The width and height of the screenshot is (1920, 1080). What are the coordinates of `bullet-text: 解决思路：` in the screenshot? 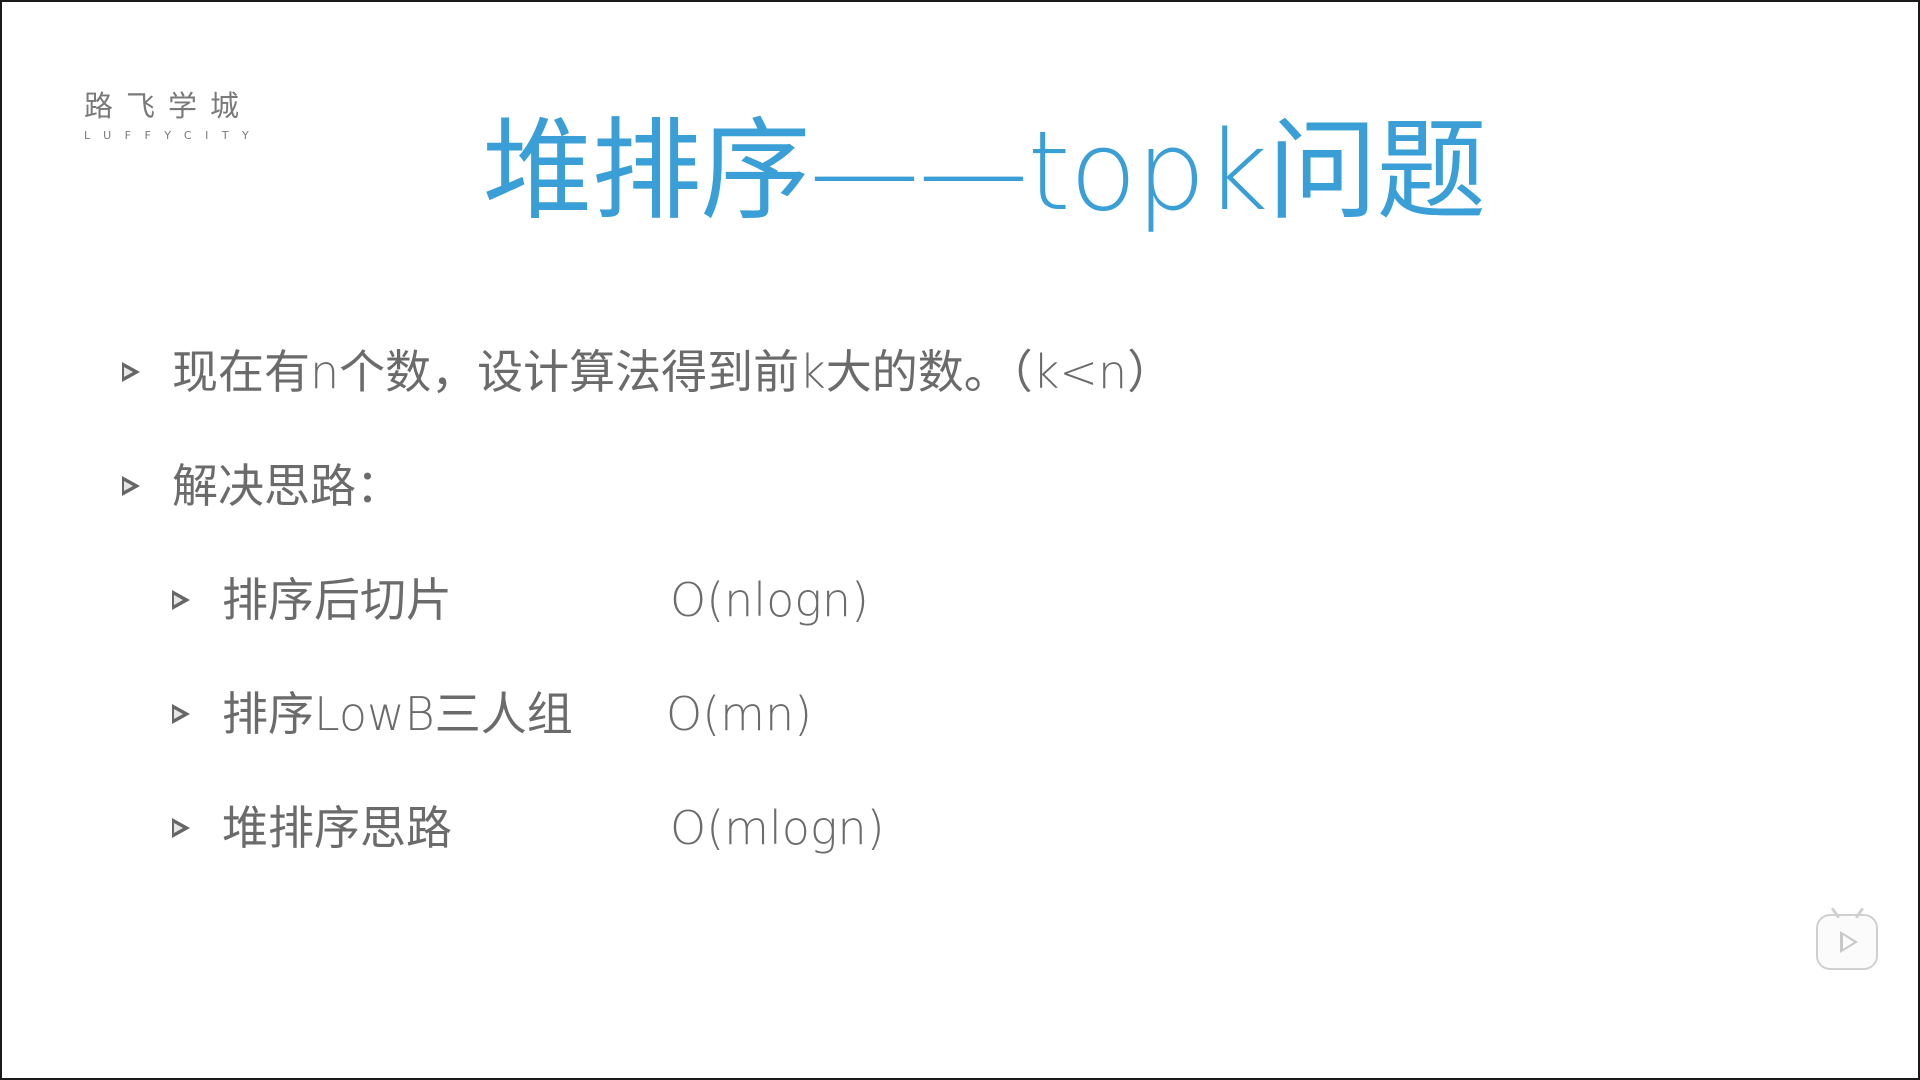 It's located at (287, 486).